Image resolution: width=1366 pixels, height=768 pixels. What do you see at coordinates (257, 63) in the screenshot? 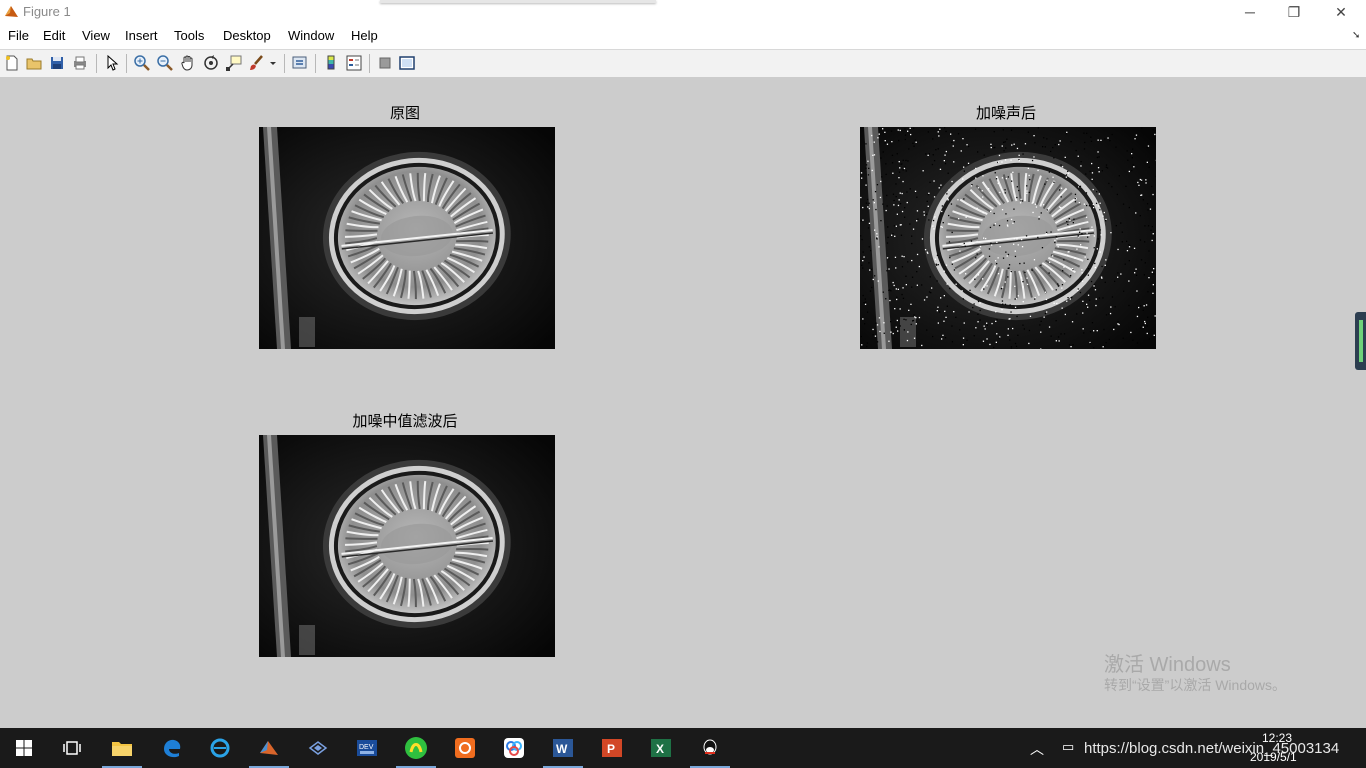
I see `brush-icon` at bounding box center [257, 63].